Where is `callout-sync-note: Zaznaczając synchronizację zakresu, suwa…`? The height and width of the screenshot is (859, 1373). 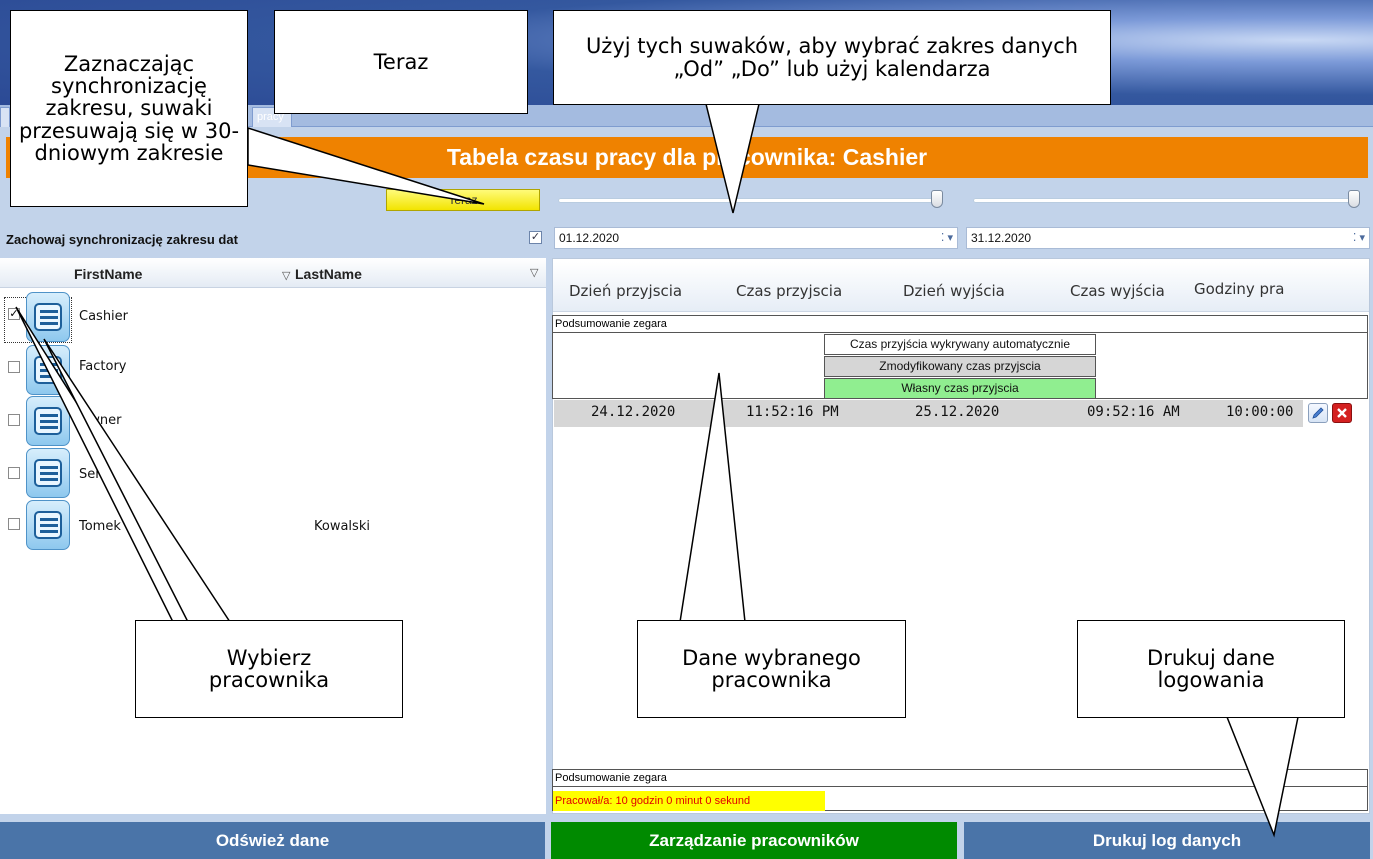 callout-sync-note: Zaznaczając synchronizację zakresu, suwa… is located at coordinates (129, 108).